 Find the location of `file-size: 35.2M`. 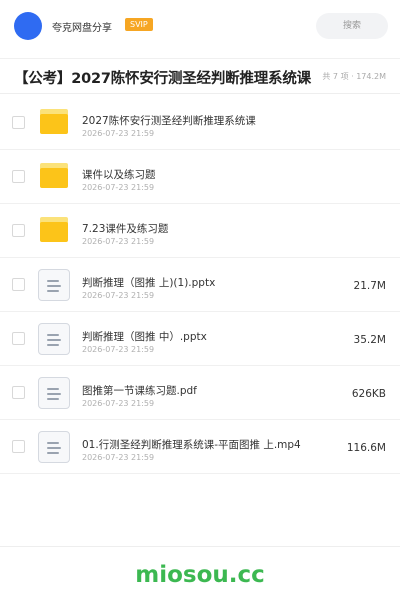

file-size: 35.2M is located at coordinates (369, 340).